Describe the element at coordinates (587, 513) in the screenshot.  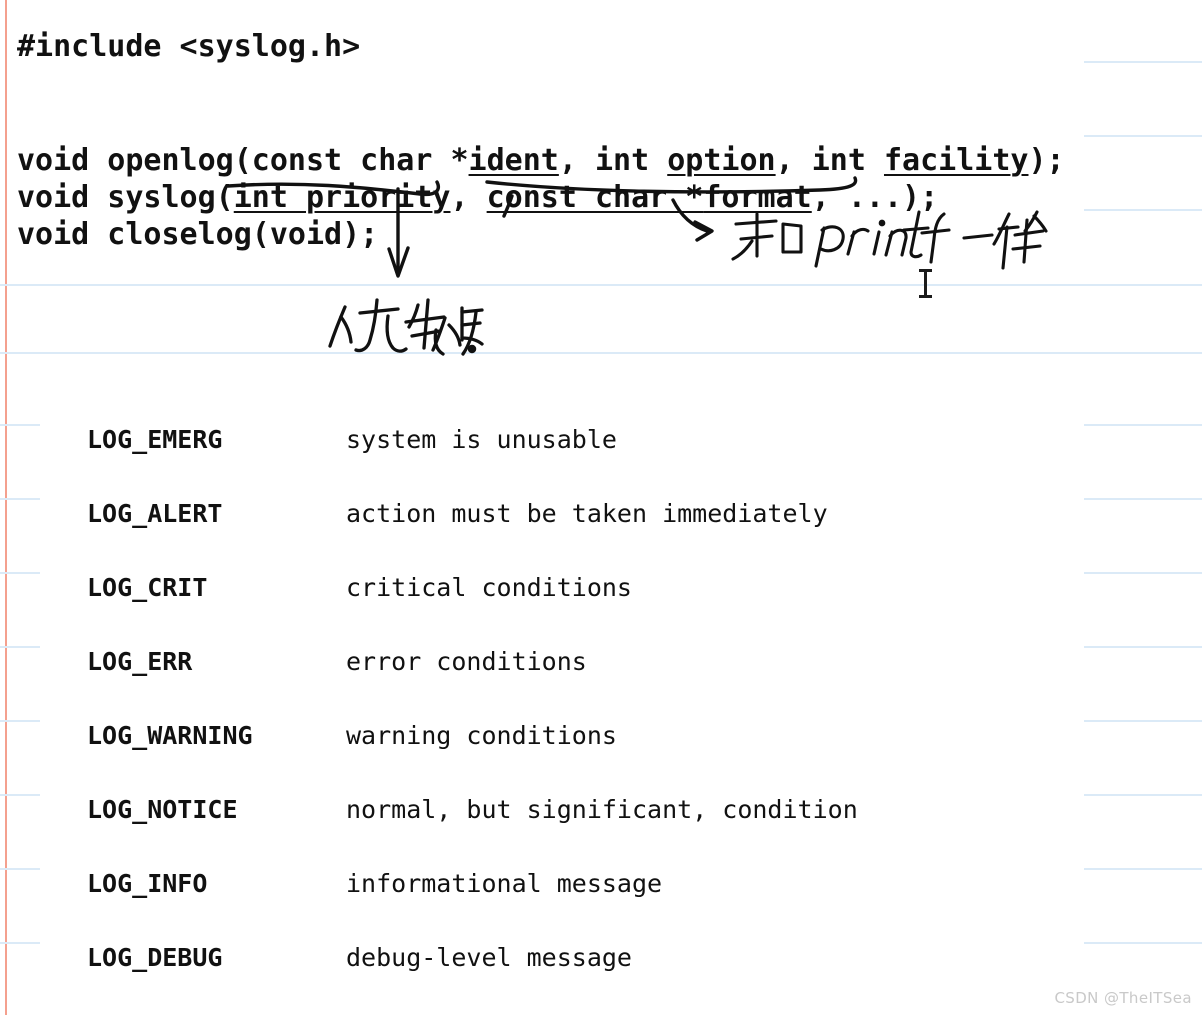
I see `constant-description: action must be taken immediately` at that location.